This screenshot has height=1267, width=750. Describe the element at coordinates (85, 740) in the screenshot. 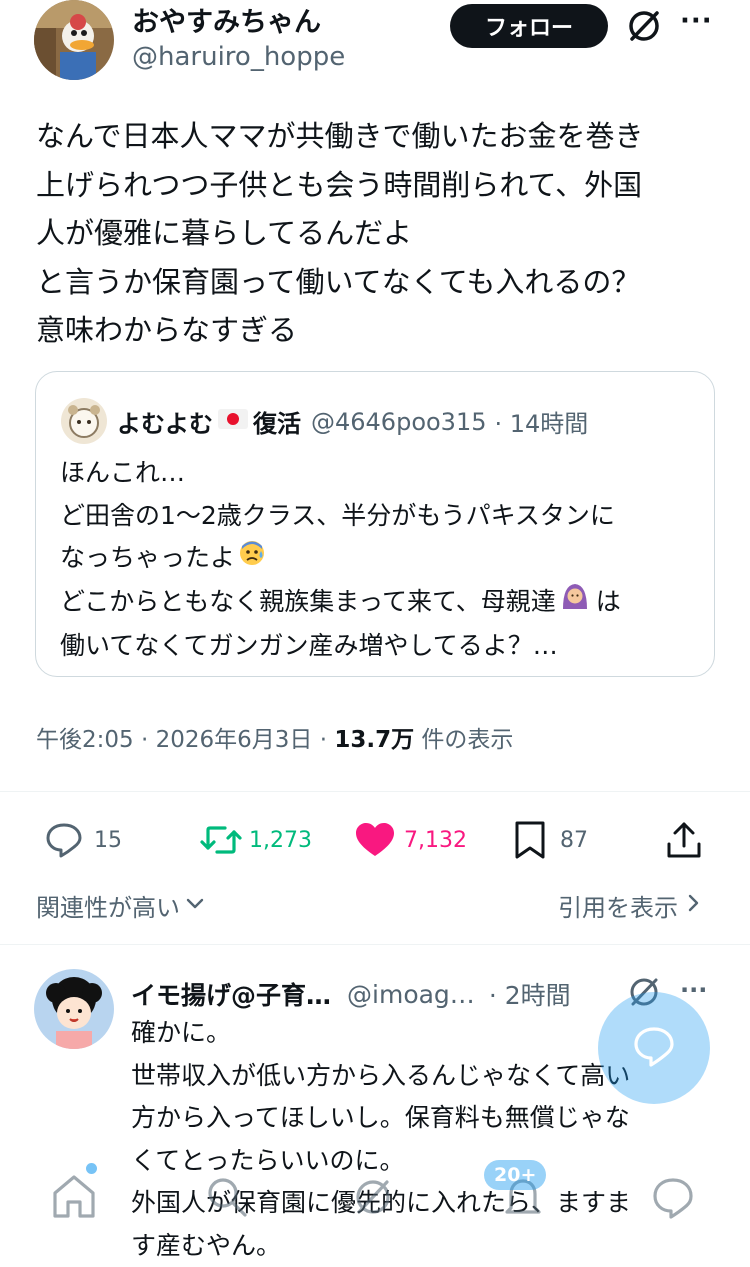

I see `post-time: 午後2:05` at that location.